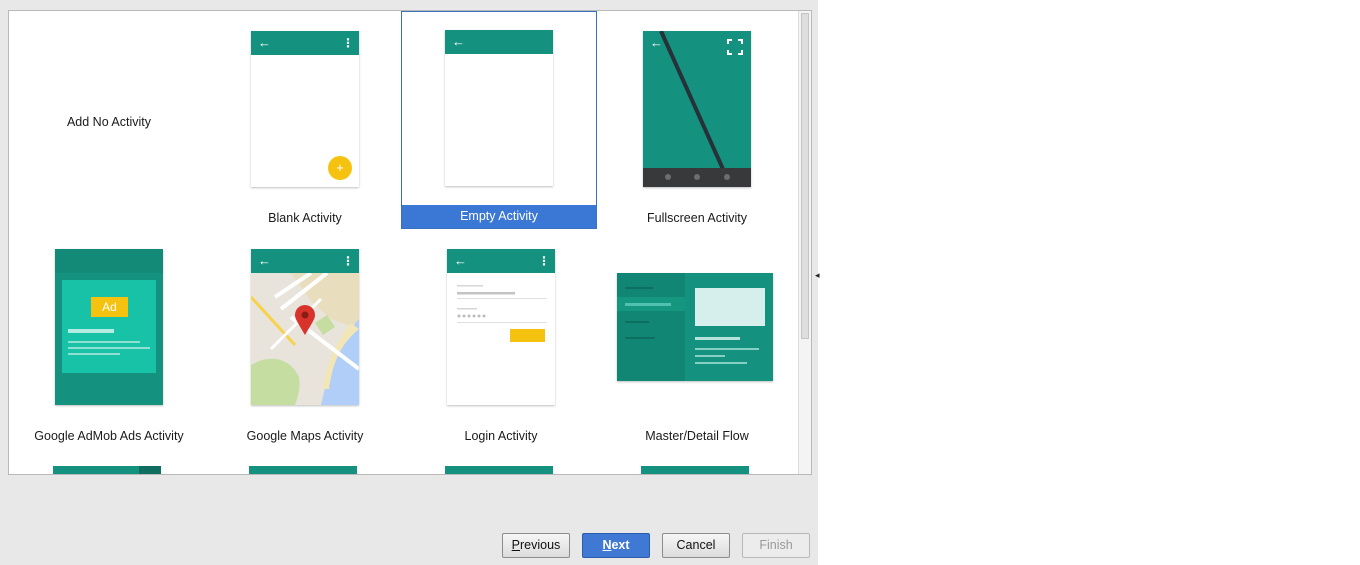  I want to click on tile-login-activity: ← ⋮ Login Activity, so click(501, 339).